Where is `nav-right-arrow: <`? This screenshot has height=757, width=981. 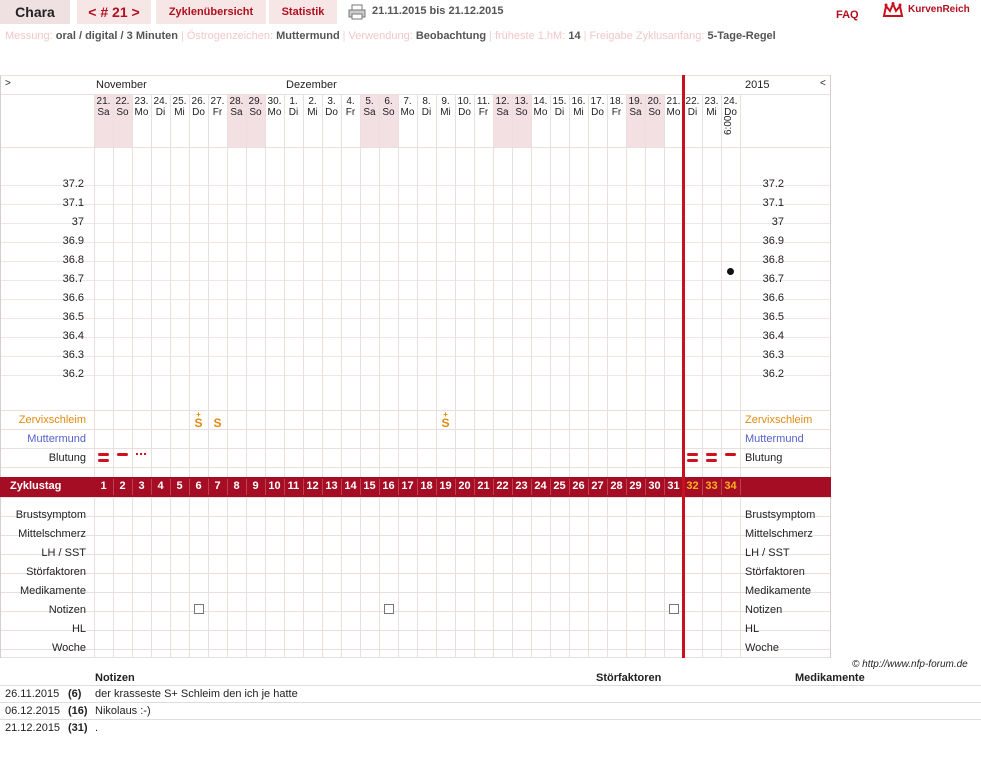 nav-right-arrow: < is located at coordinates (823, 83).